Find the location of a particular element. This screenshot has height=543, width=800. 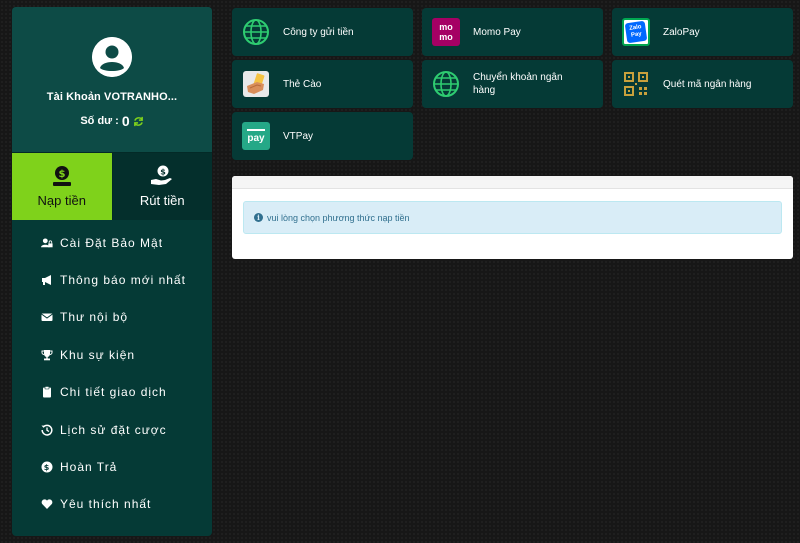

hand-withdraw-icon: $ is located at coordinates (162, 175).